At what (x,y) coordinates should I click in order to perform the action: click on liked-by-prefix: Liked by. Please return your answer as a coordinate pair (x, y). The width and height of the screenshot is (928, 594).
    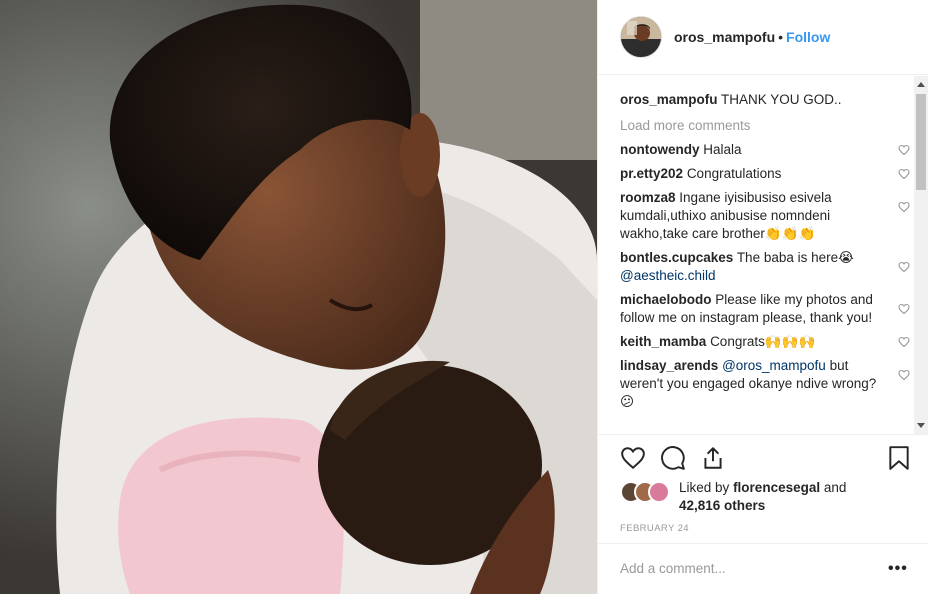
    Looking at the image, I should click on (704, 487).